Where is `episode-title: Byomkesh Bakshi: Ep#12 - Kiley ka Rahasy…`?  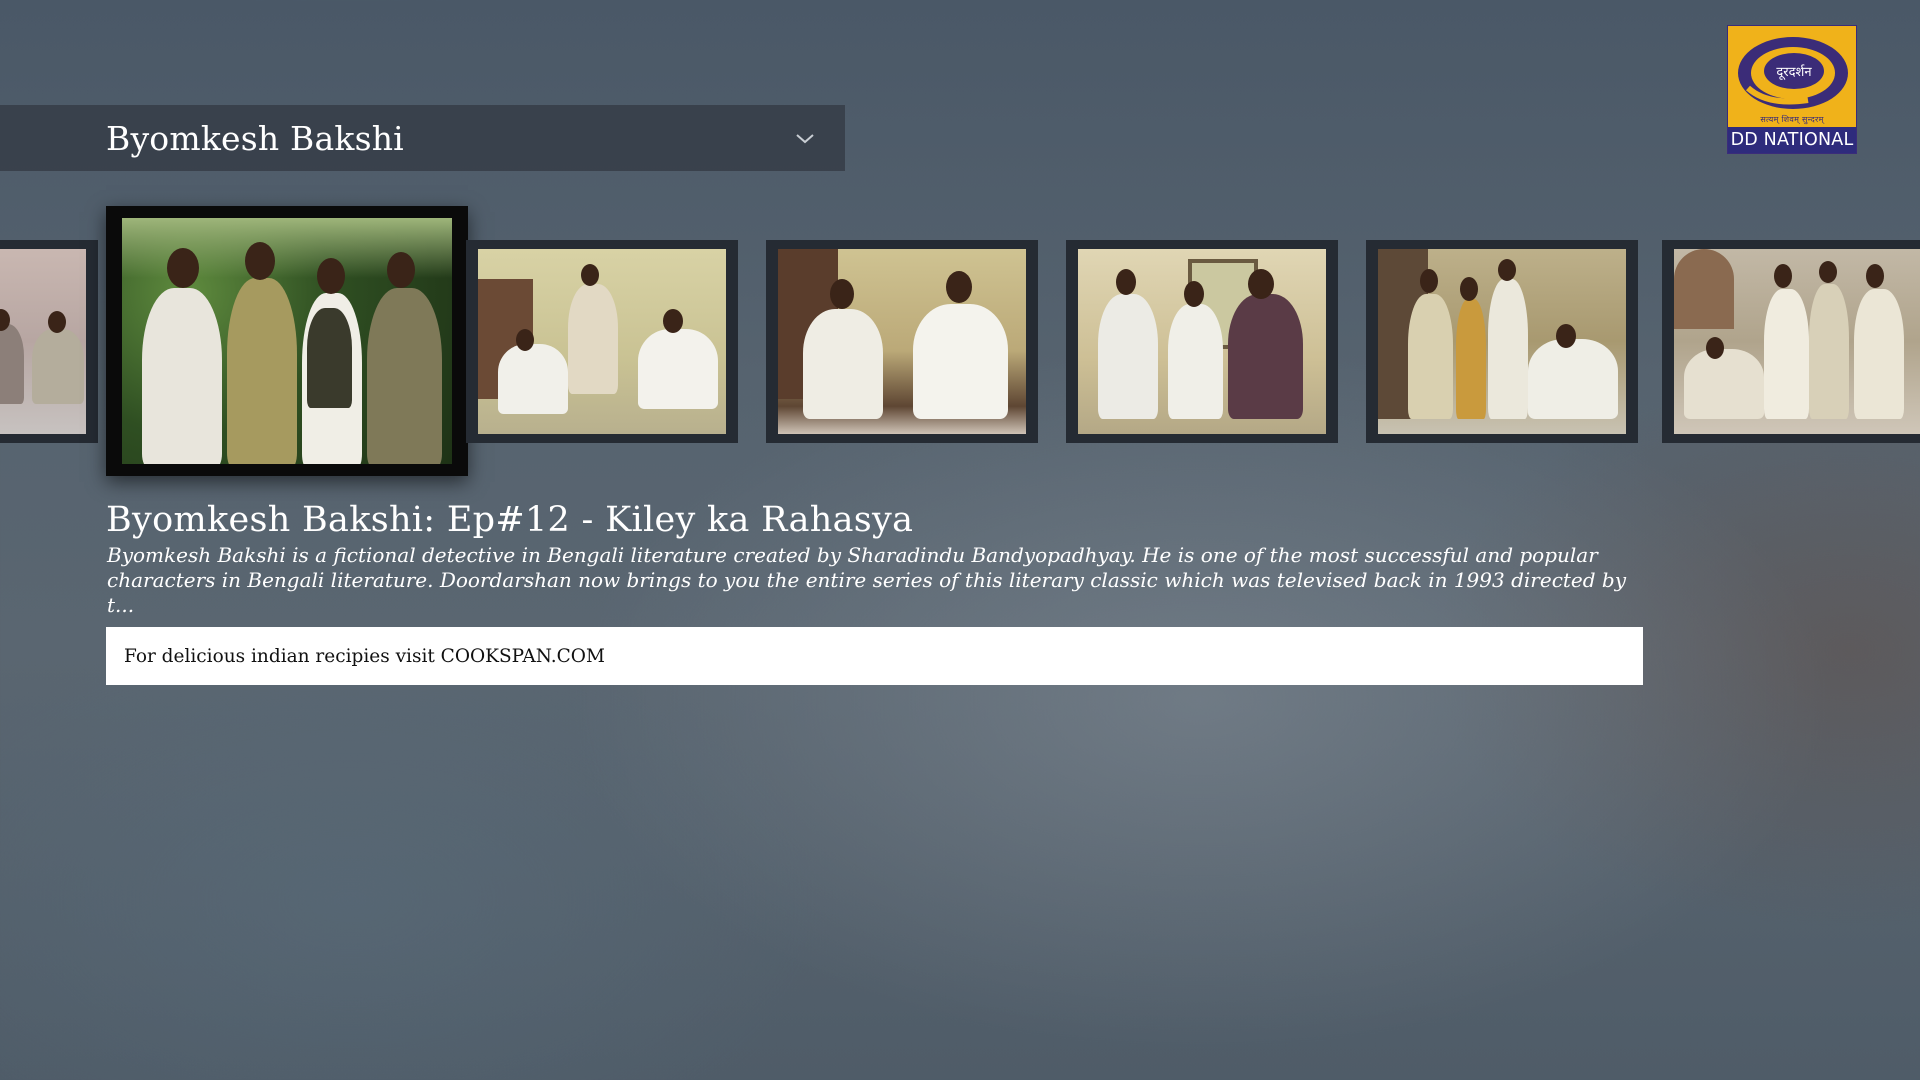
episode-title: Byomkesh Bakshi: Ep#12 - Kiley ka Rahasy… is located at coordinates (510, 520).